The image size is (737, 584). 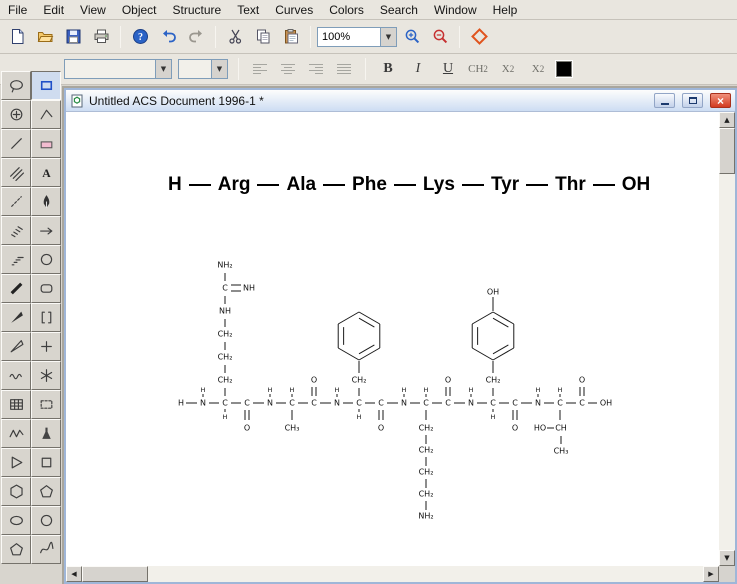 What do you see at coordinates (46, 259) in the screenshot?
I see `orbital-tool` at bounding box center [46, 259].